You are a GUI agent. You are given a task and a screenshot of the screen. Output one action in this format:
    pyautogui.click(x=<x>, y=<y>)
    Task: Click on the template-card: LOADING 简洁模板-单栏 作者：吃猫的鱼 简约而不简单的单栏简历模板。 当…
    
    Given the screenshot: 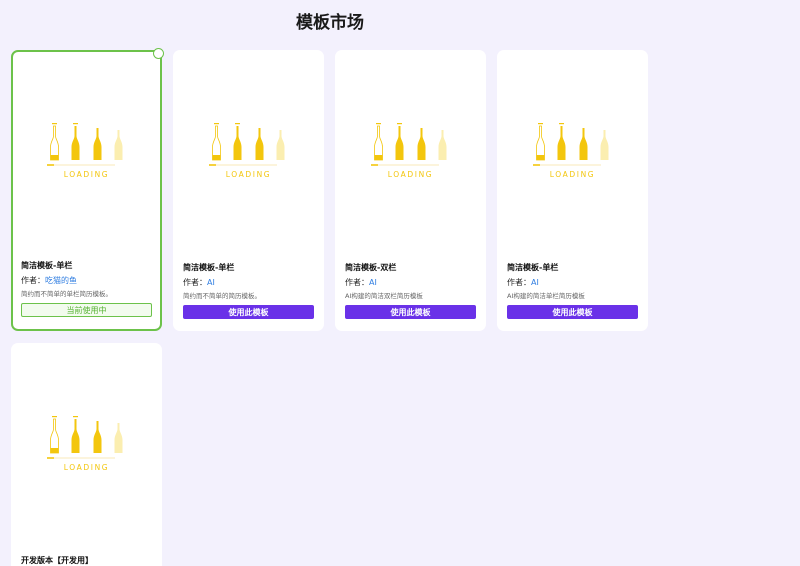 What is the action you would take?
    pyautogui.click(x=87, y=189)
    